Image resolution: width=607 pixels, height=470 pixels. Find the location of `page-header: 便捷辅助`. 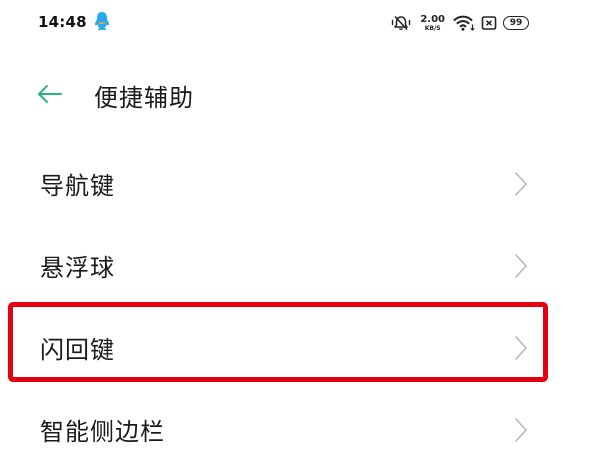

page-header: 便捷辅助 is located at coordinates (303, 95).